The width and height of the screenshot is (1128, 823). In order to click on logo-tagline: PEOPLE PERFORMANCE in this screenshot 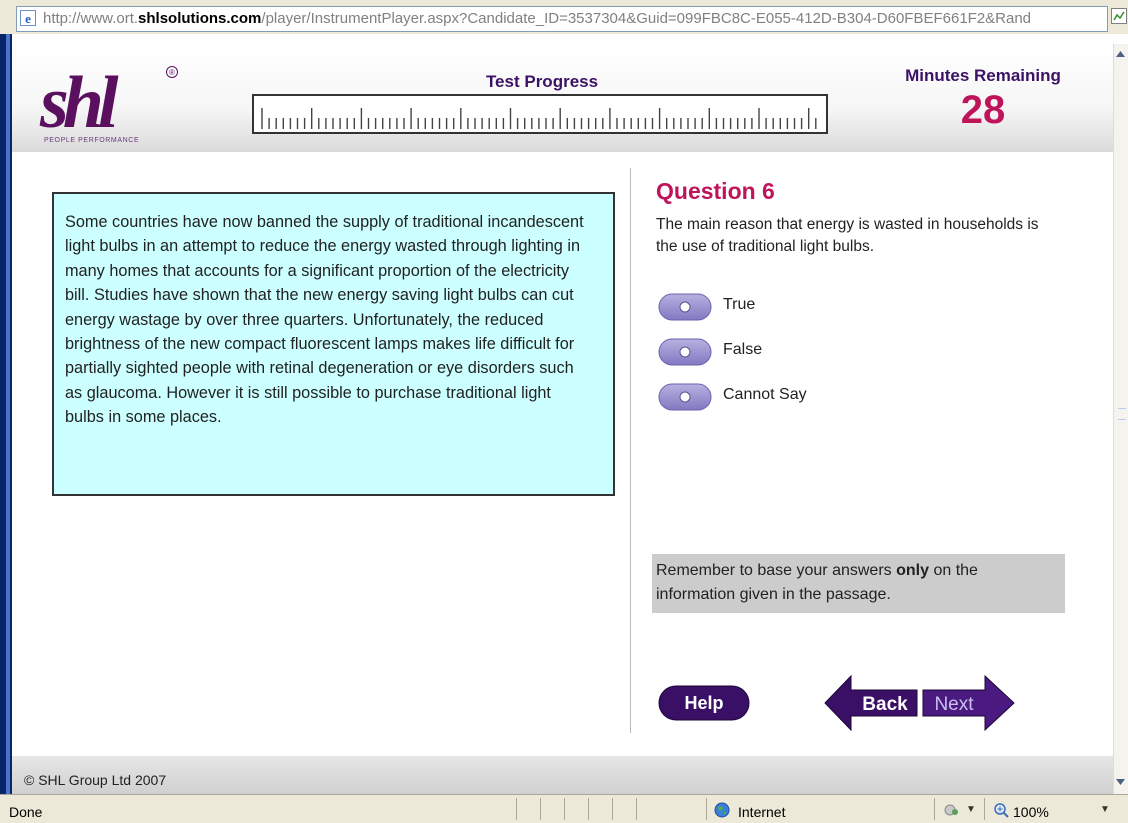, I will do `click(92, 140)`.